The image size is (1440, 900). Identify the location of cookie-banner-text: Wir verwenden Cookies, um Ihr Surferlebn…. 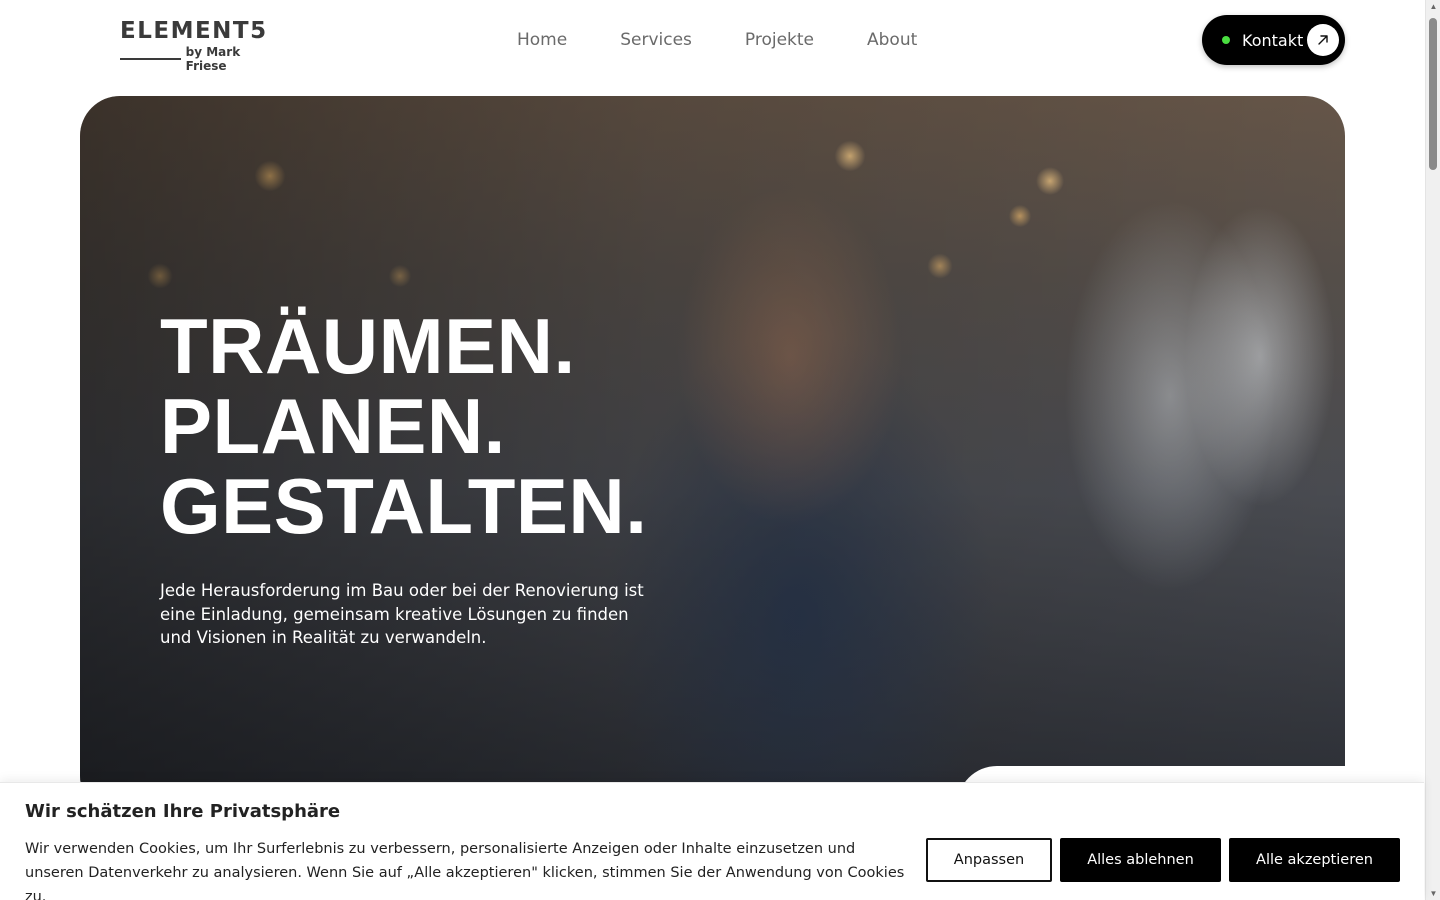
(465, 870).